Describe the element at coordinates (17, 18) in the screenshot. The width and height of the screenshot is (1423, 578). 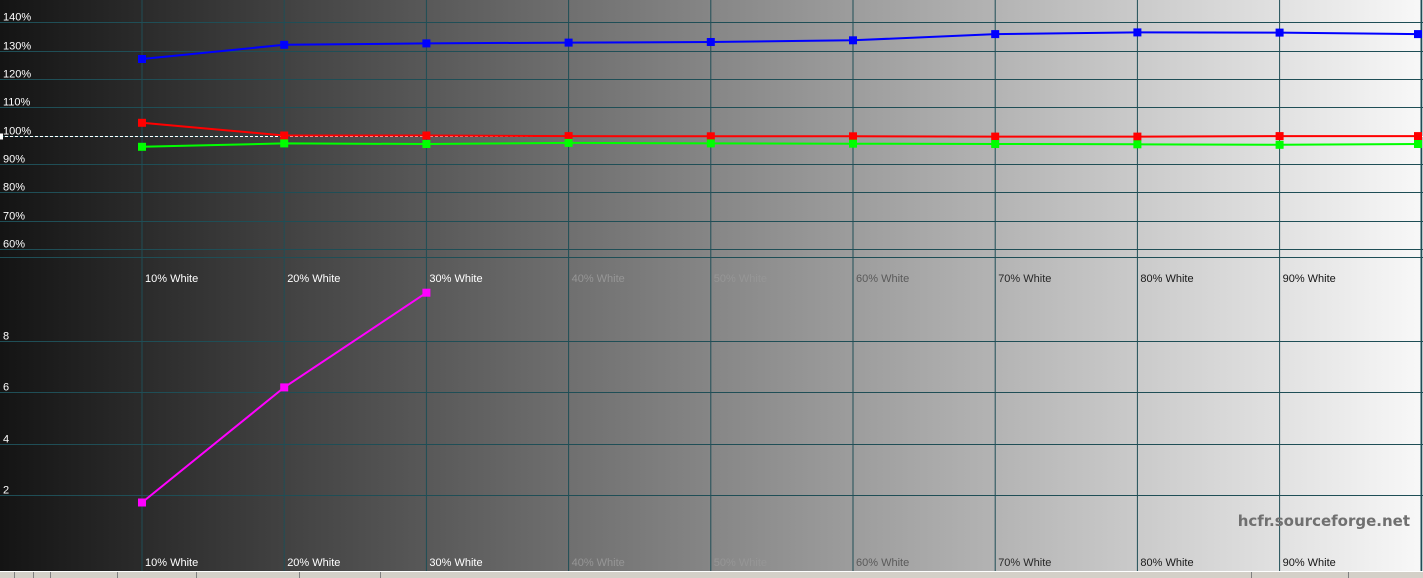
I see `y-tick-label: 140%` at that location.